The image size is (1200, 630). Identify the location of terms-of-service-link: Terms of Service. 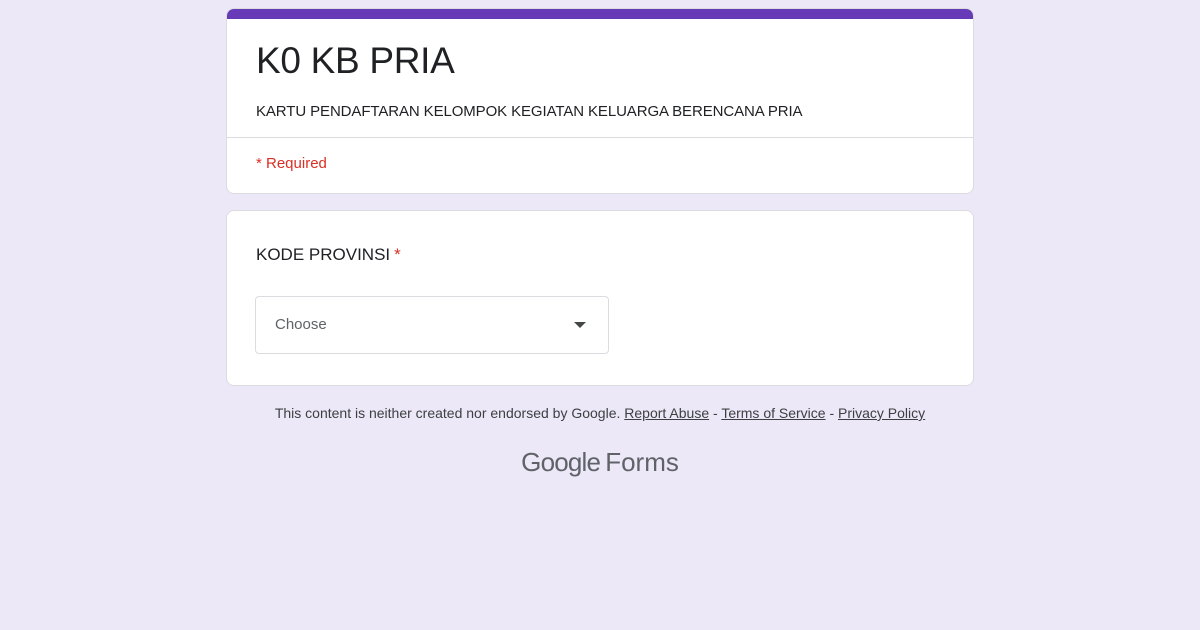
(773, 413).